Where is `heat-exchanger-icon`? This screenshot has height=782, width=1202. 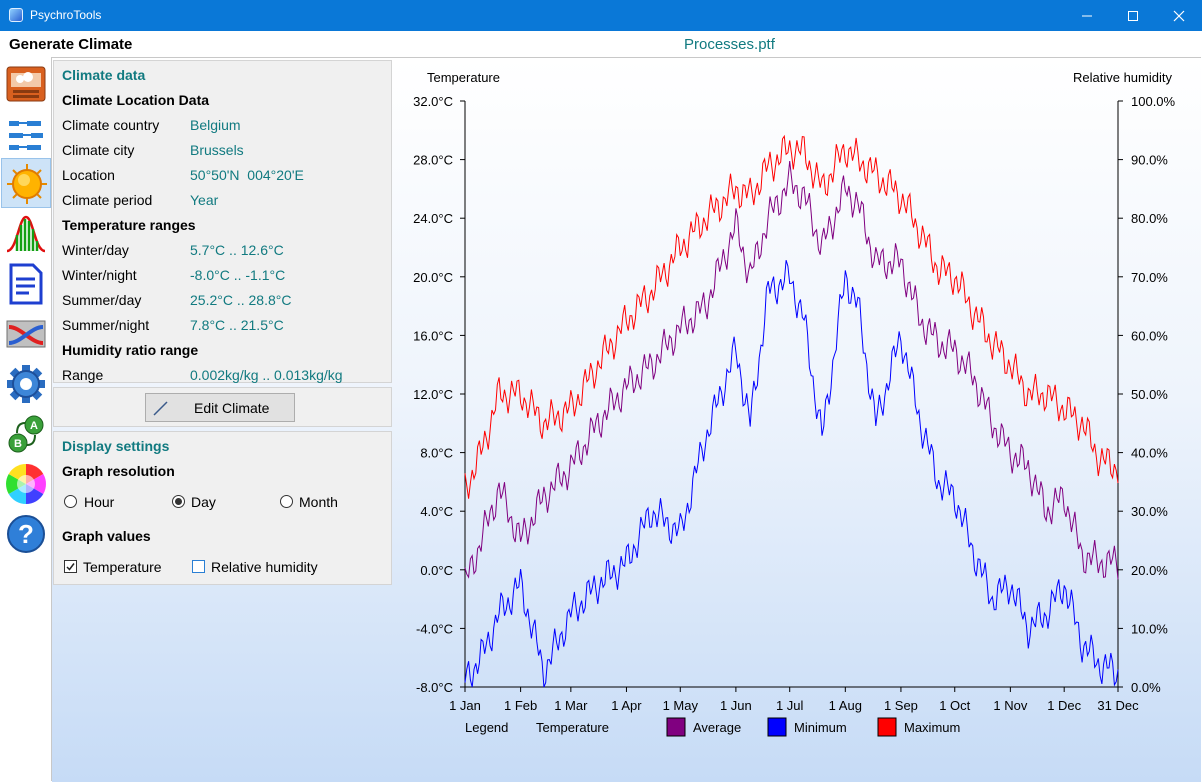 heat-exchanger-icon is located at coordinates (26, 334).